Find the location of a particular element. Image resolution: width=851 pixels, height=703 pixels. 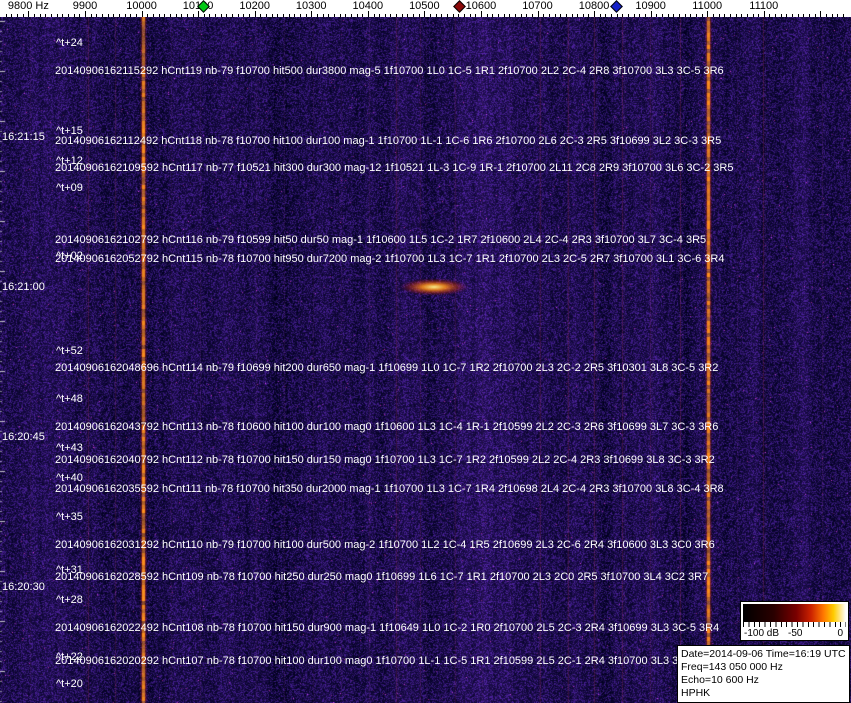

red-diamond-marker is located at coordinates (459, 6).